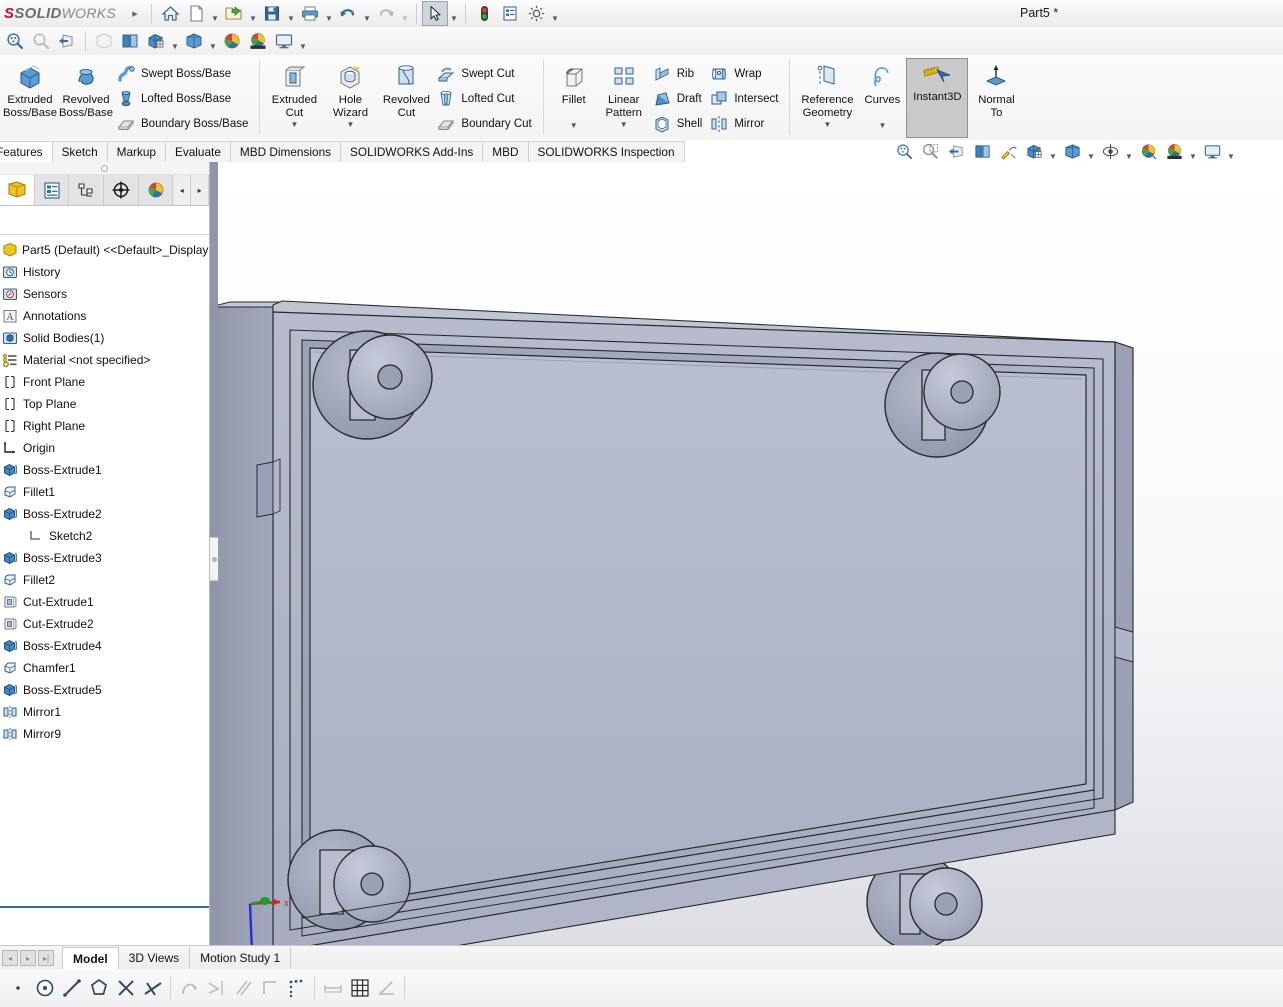 This screenshot has height=1007, width=1283. Describe the element at coordinates (104, 316) in the screenshot. I see `tree-item-annotations: A Annotations` at that location.